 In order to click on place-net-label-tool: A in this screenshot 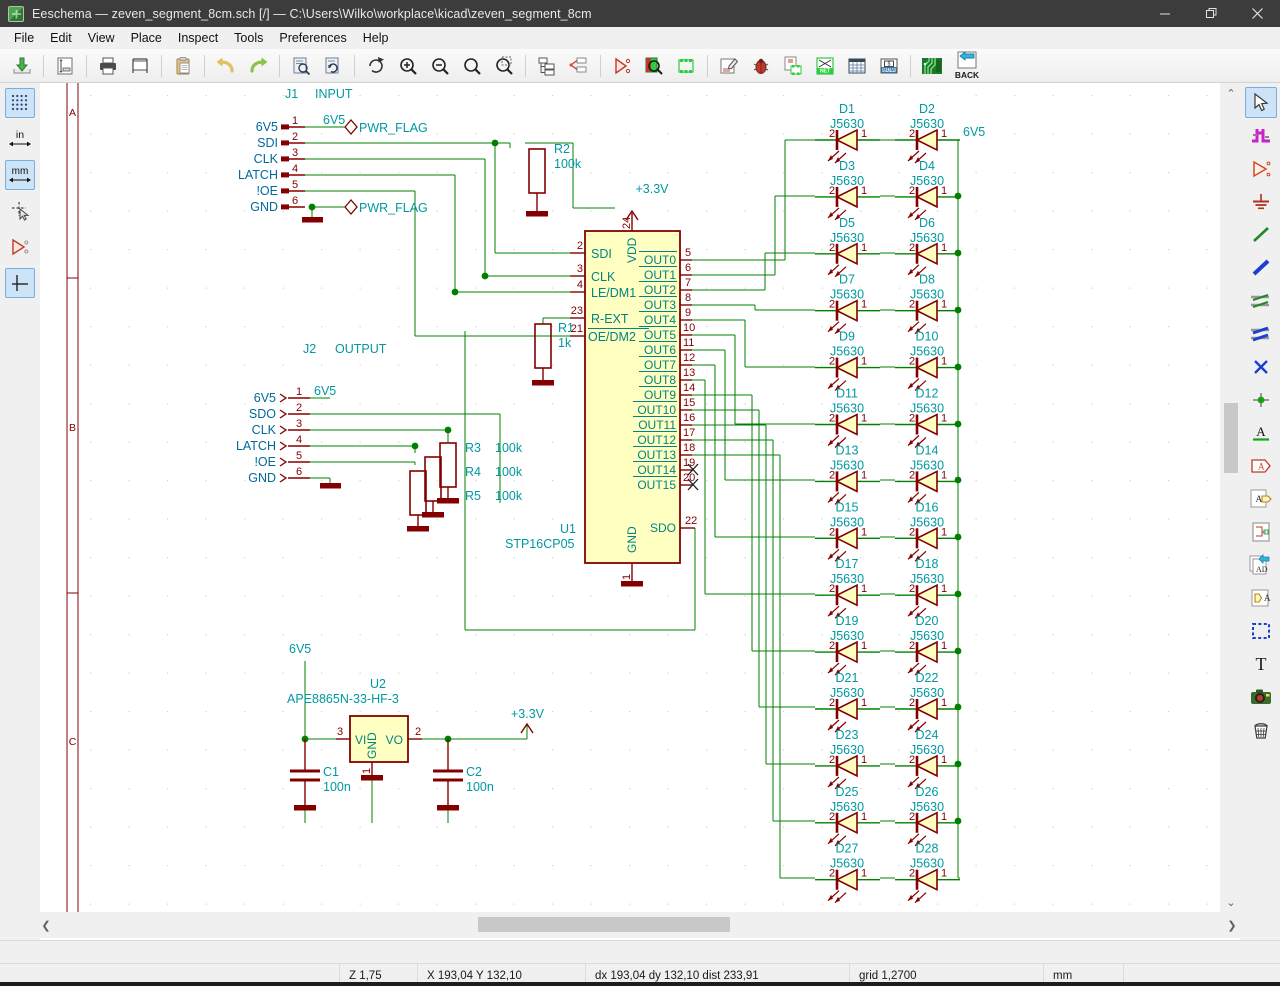, I will do `click(1258, 432)`.